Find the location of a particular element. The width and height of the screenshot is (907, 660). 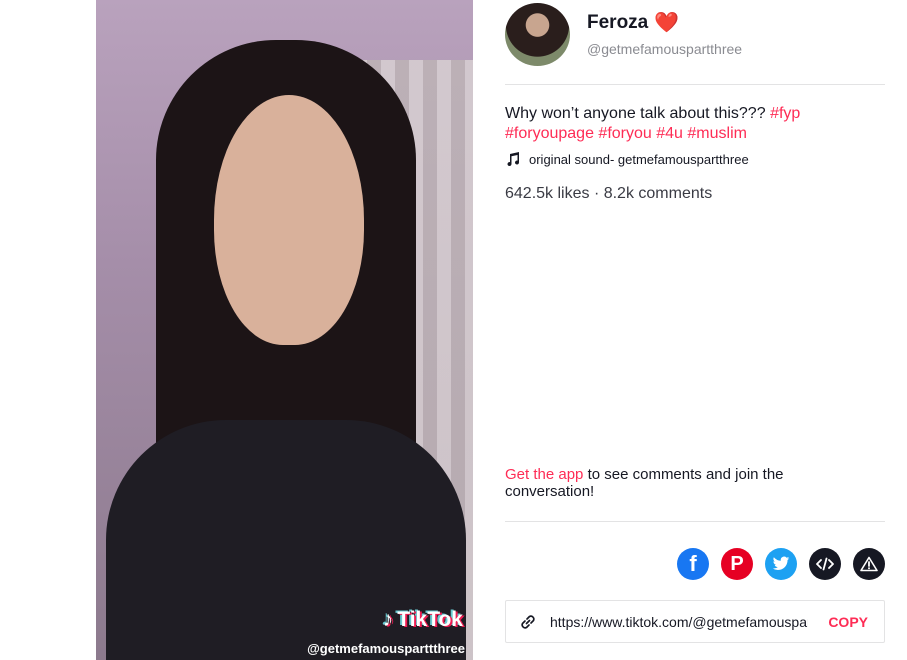

get-app-link: Get the app is located at coordinates (544, 474).